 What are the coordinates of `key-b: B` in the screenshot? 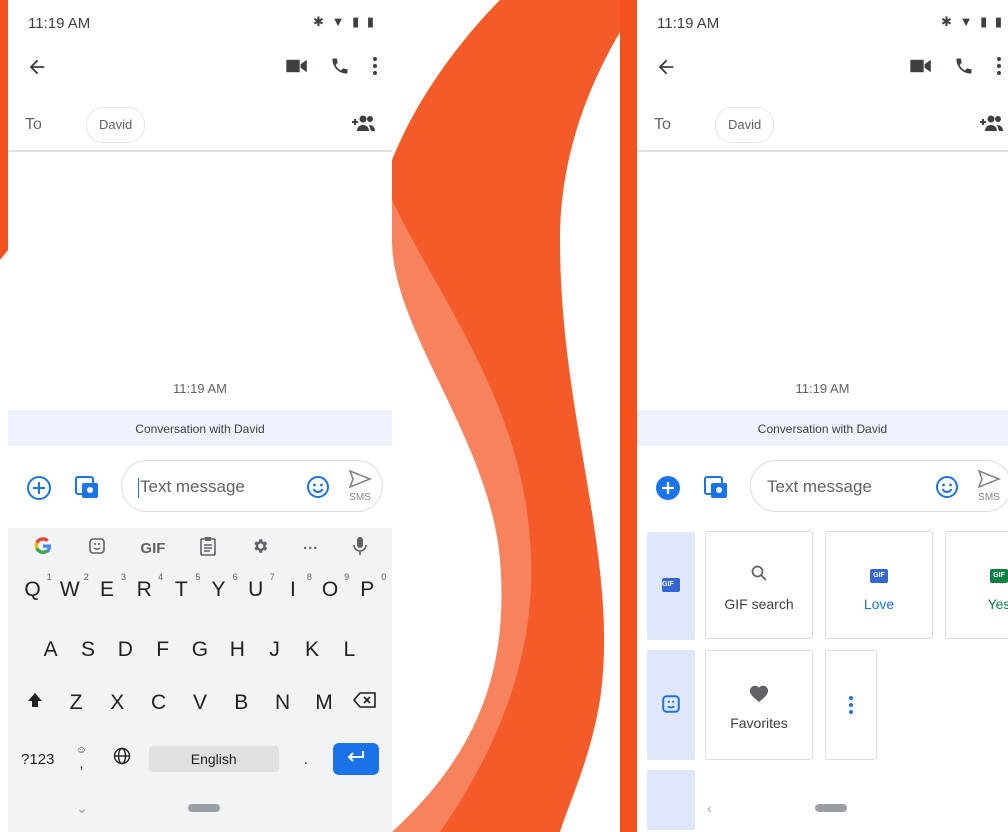 It's located at (241, 703).